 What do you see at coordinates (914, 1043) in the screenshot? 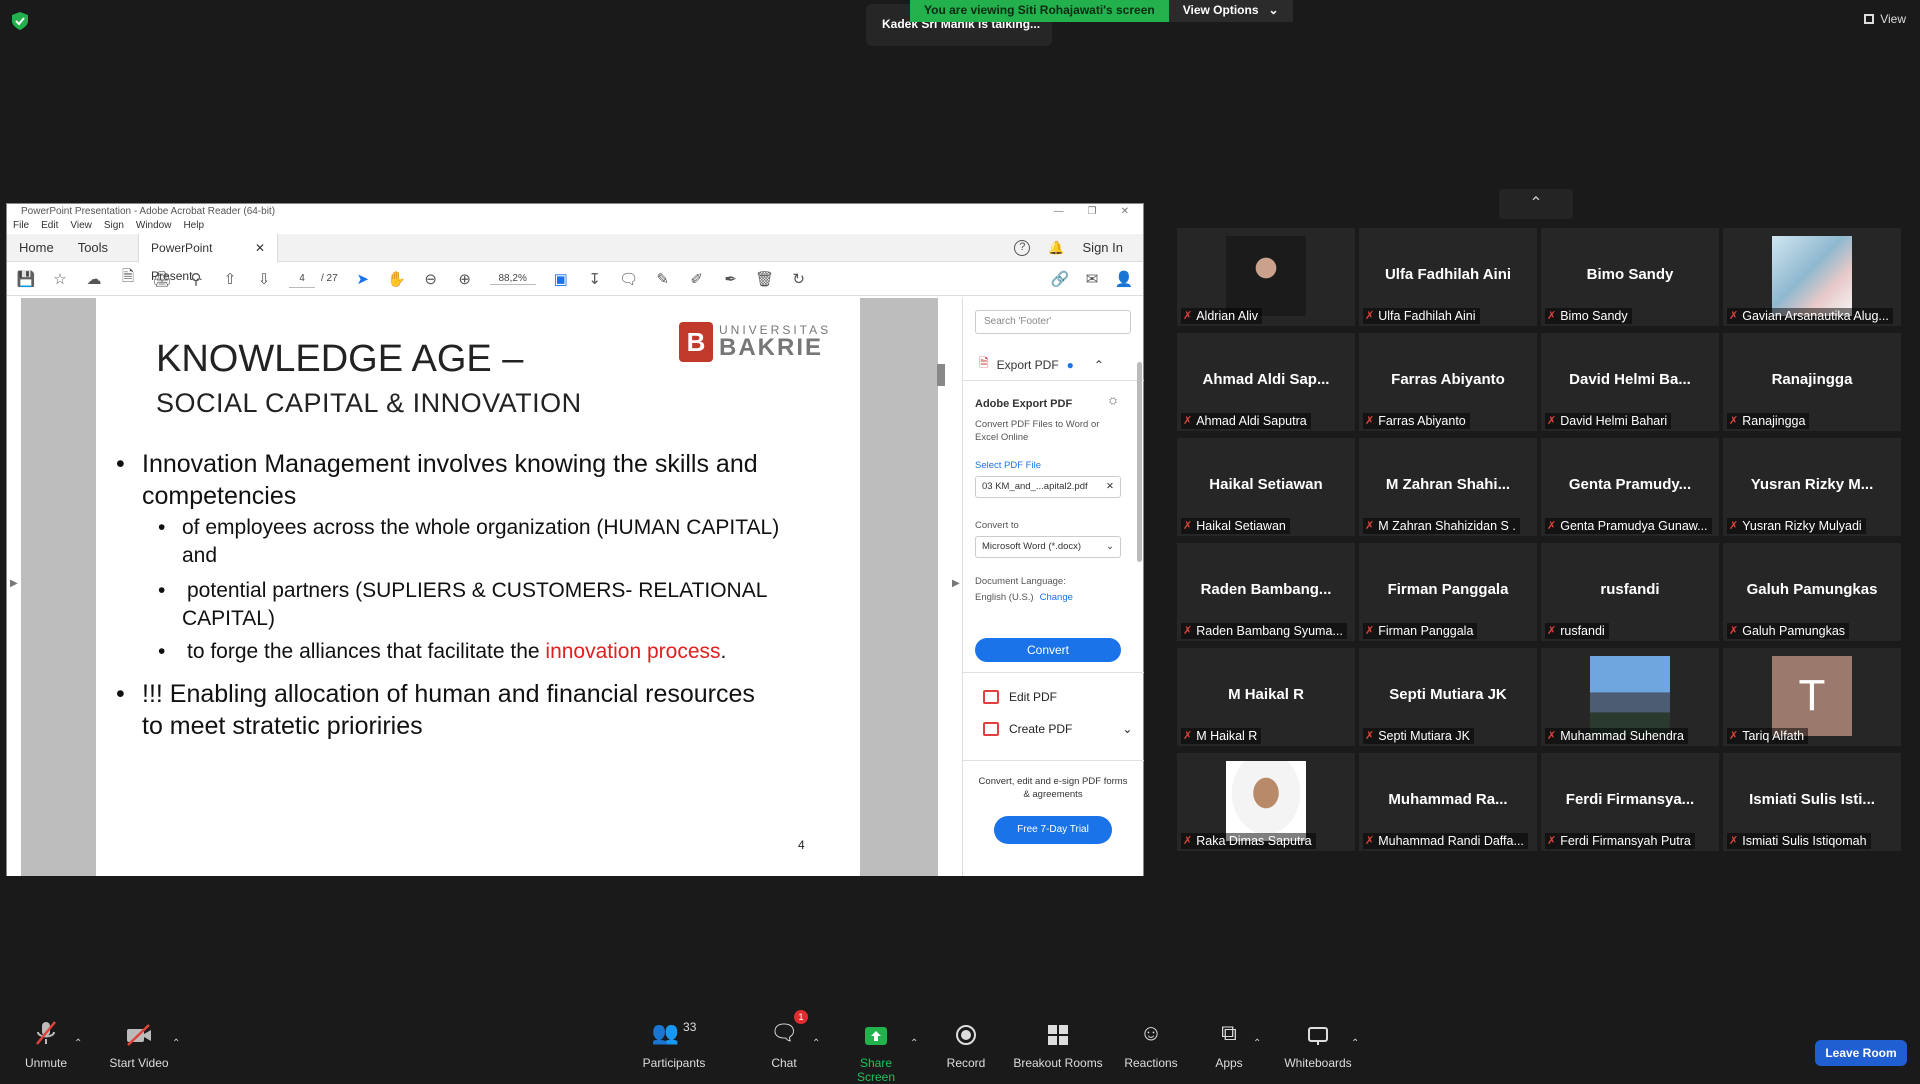
I see `share-options-caret-icon: ⌃` at bounding box center [914, 1043].